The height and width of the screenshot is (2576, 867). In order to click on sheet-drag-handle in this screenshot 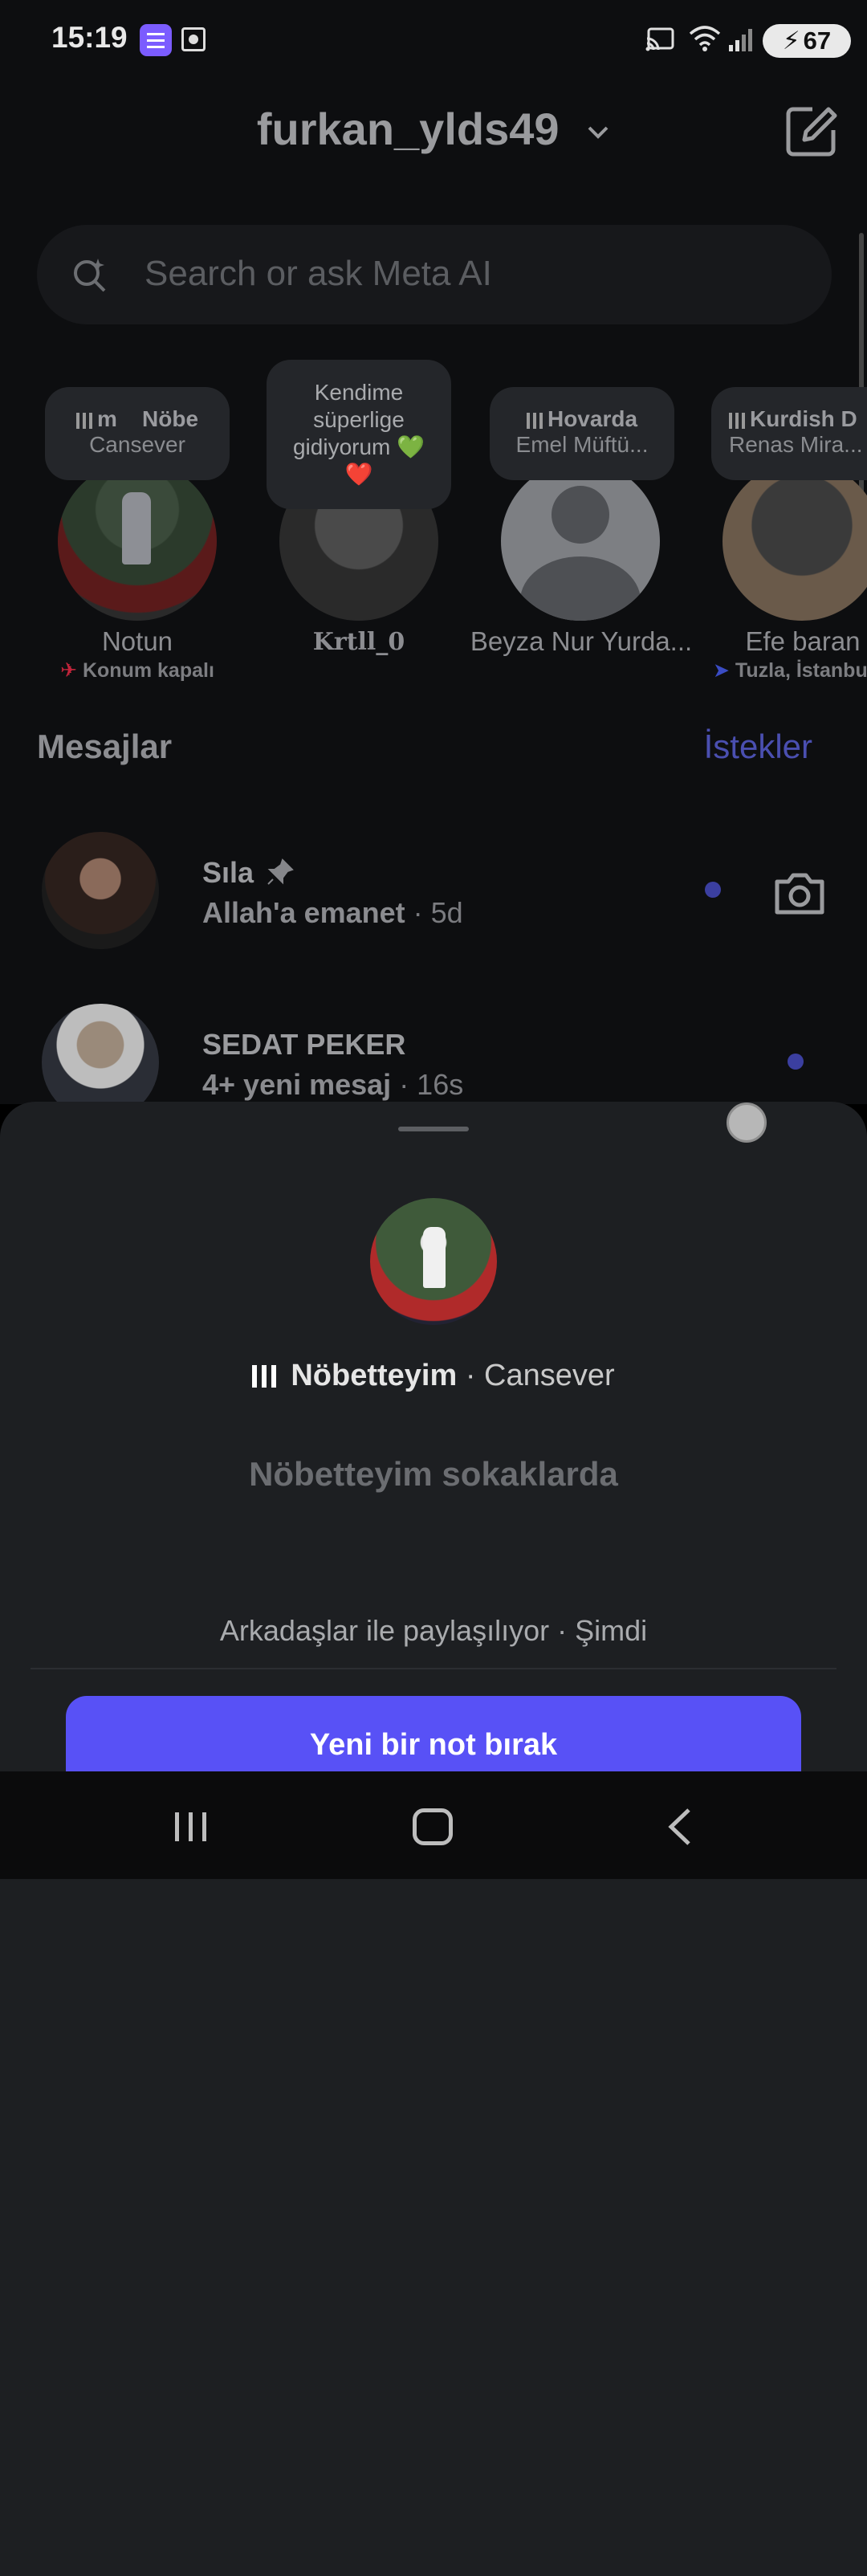, I will do `click(433, 1129)`.